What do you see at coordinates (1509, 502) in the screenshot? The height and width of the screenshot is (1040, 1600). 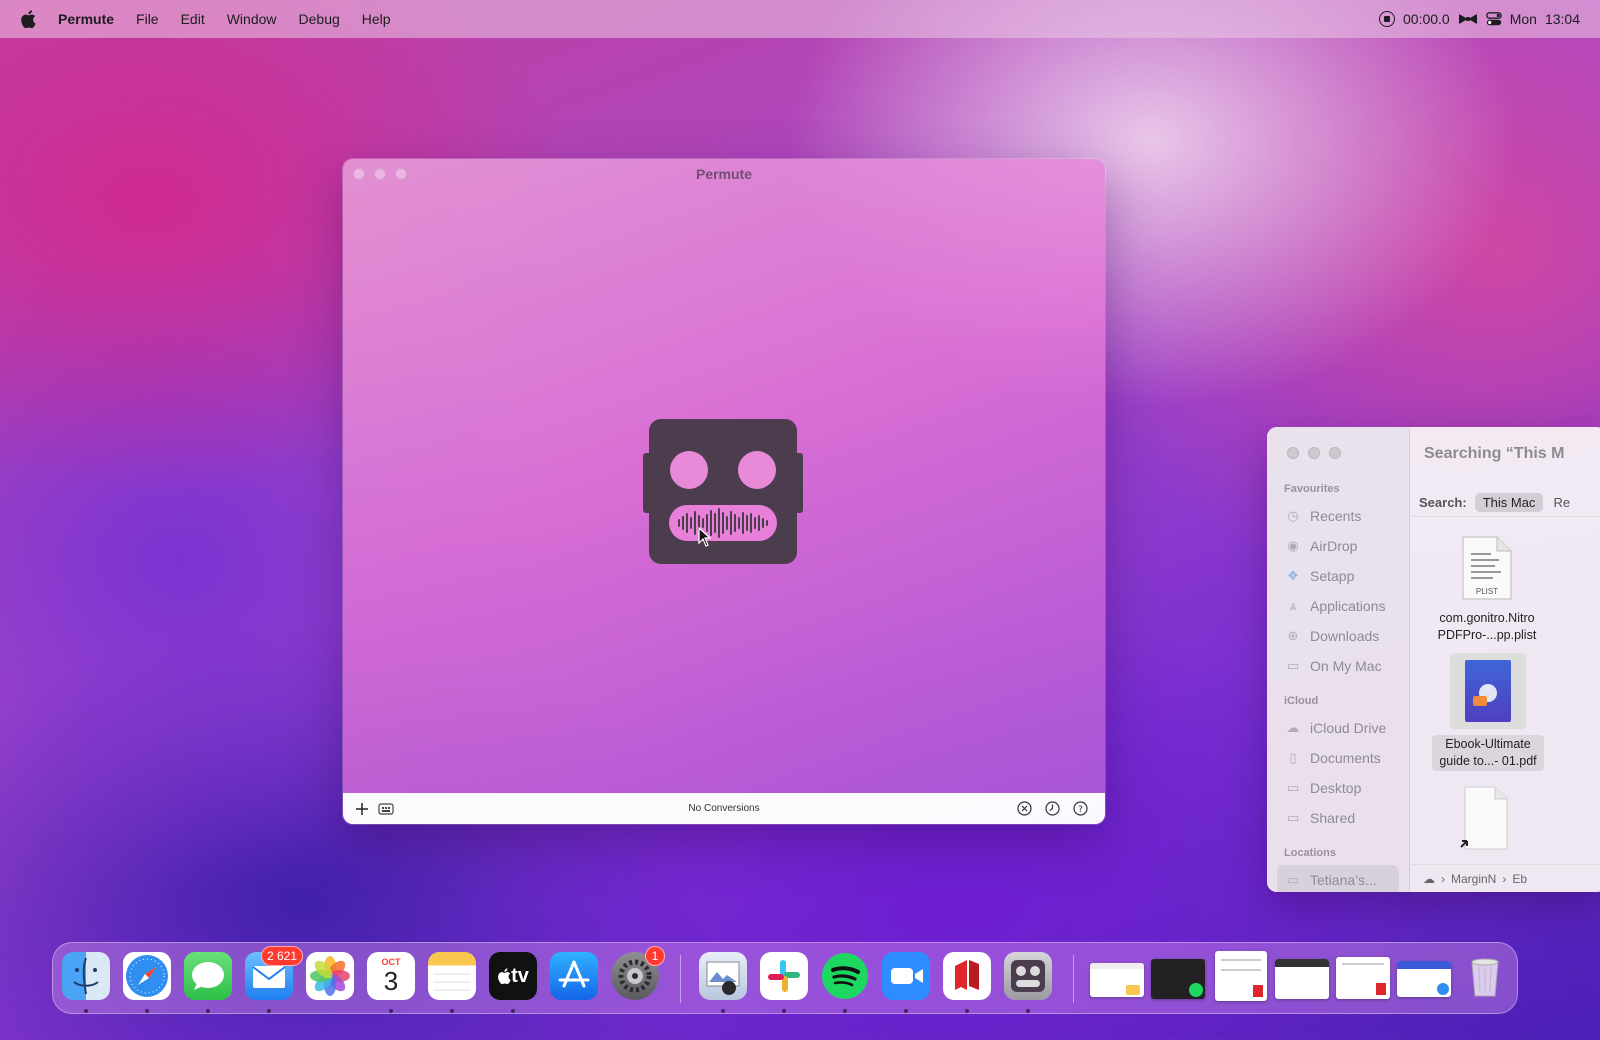 I see `scope-this-mac-button: This Mac` at bounding box center [1509, 502].